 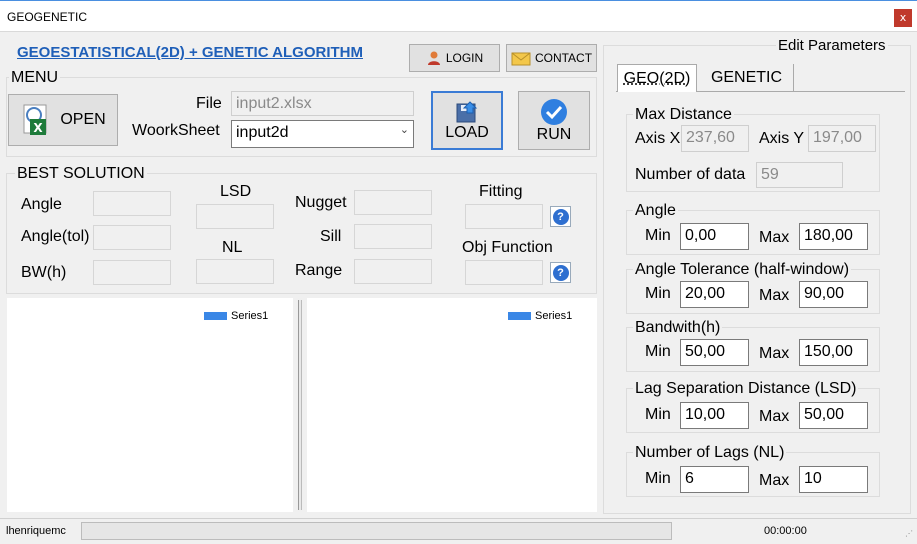 What do you see at coordinates (714, 415) in the screenshot?
I see `lsd-min-field: 10,00` at bounding box center [714, 415].